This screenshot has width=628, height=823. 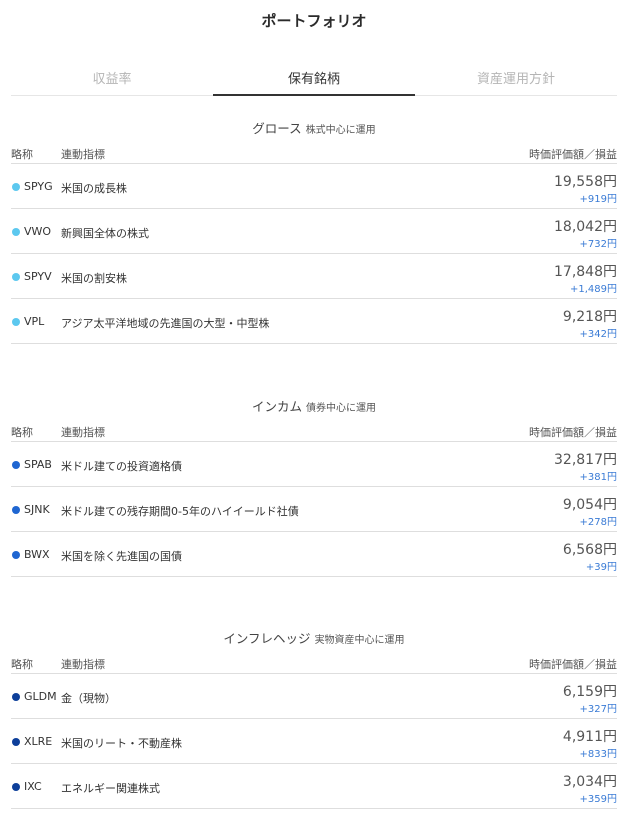 I want to click on section-title: グロース 株式中心に運用, so click(x=314, y=127).